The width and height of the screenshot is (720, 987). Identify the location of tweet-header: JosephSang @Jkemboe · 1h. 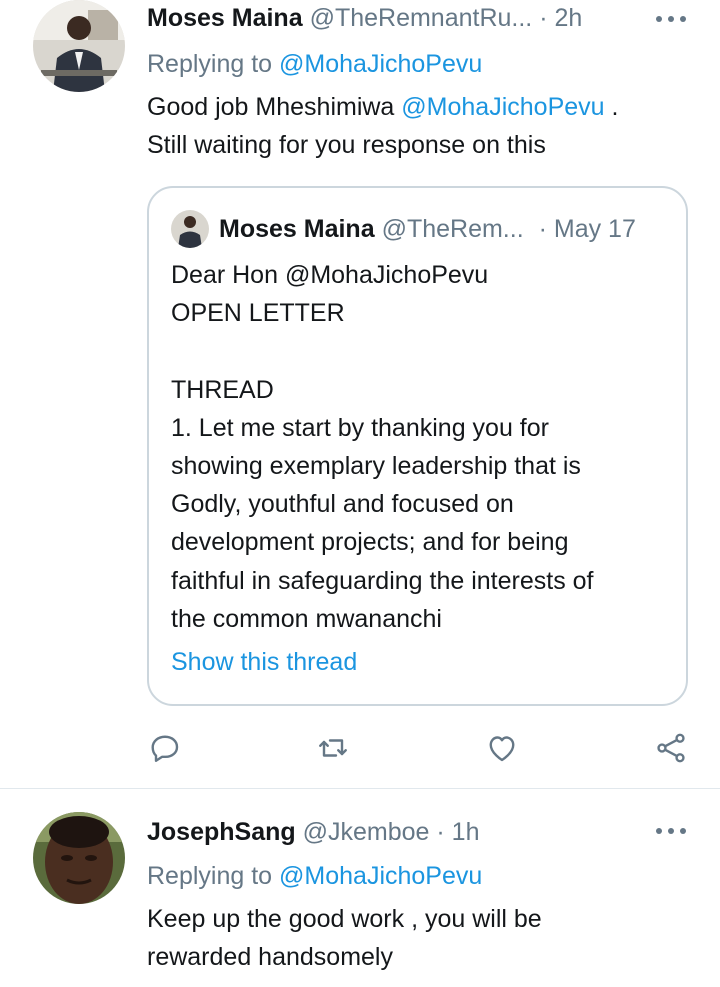
(403, 832).